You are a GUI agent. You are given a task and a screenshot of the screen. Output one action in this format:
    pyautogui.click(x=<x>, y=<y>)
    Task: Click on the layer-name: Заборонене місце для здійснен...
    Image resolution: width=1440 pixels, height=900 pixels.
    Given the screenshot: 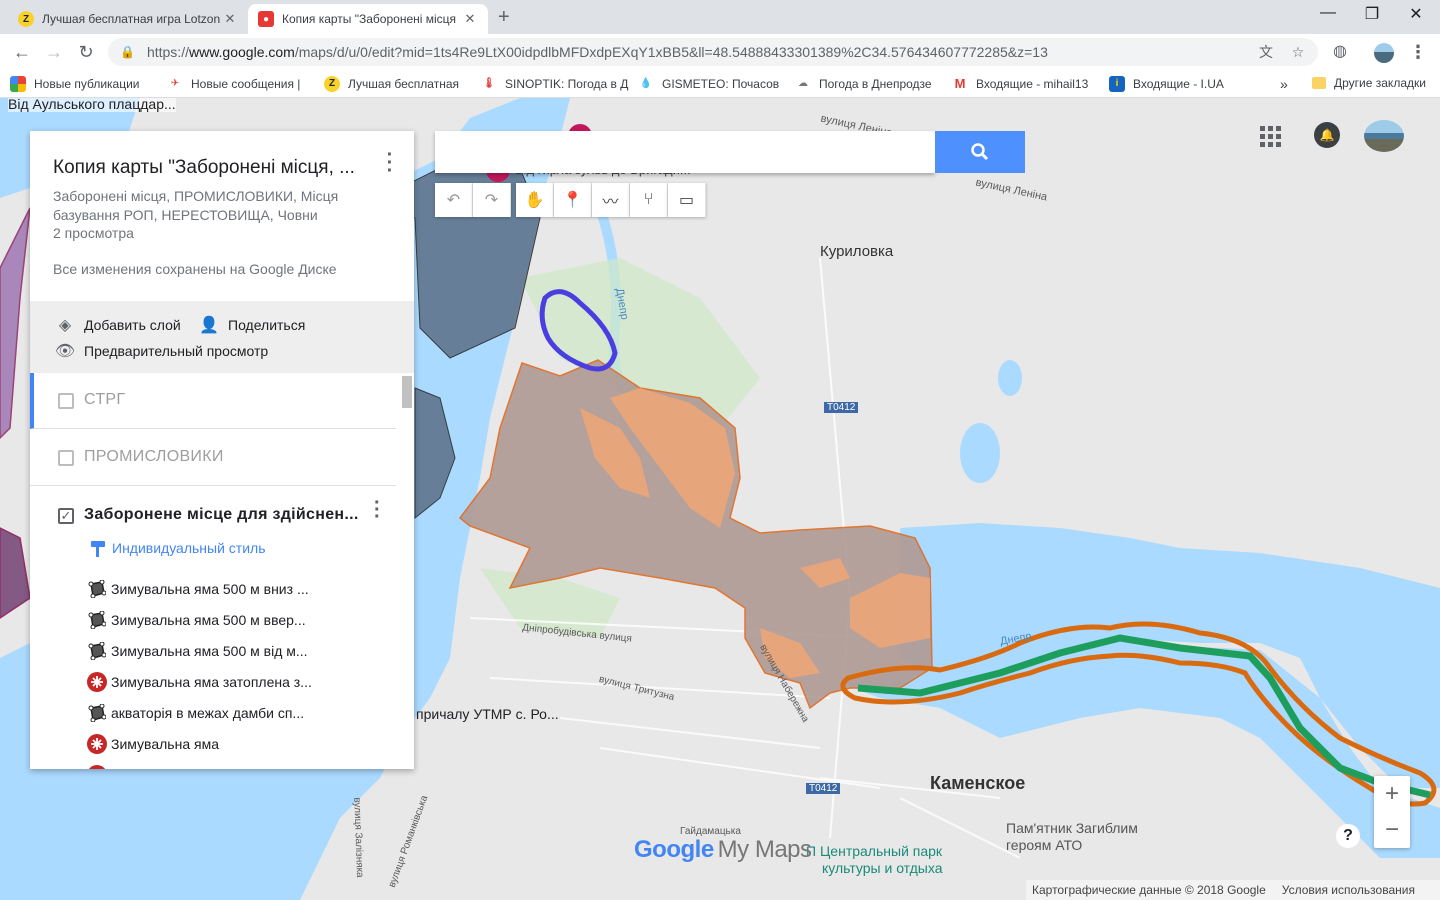 What is the action you would take?
    pyautogui.click(x=221, y=514)
    